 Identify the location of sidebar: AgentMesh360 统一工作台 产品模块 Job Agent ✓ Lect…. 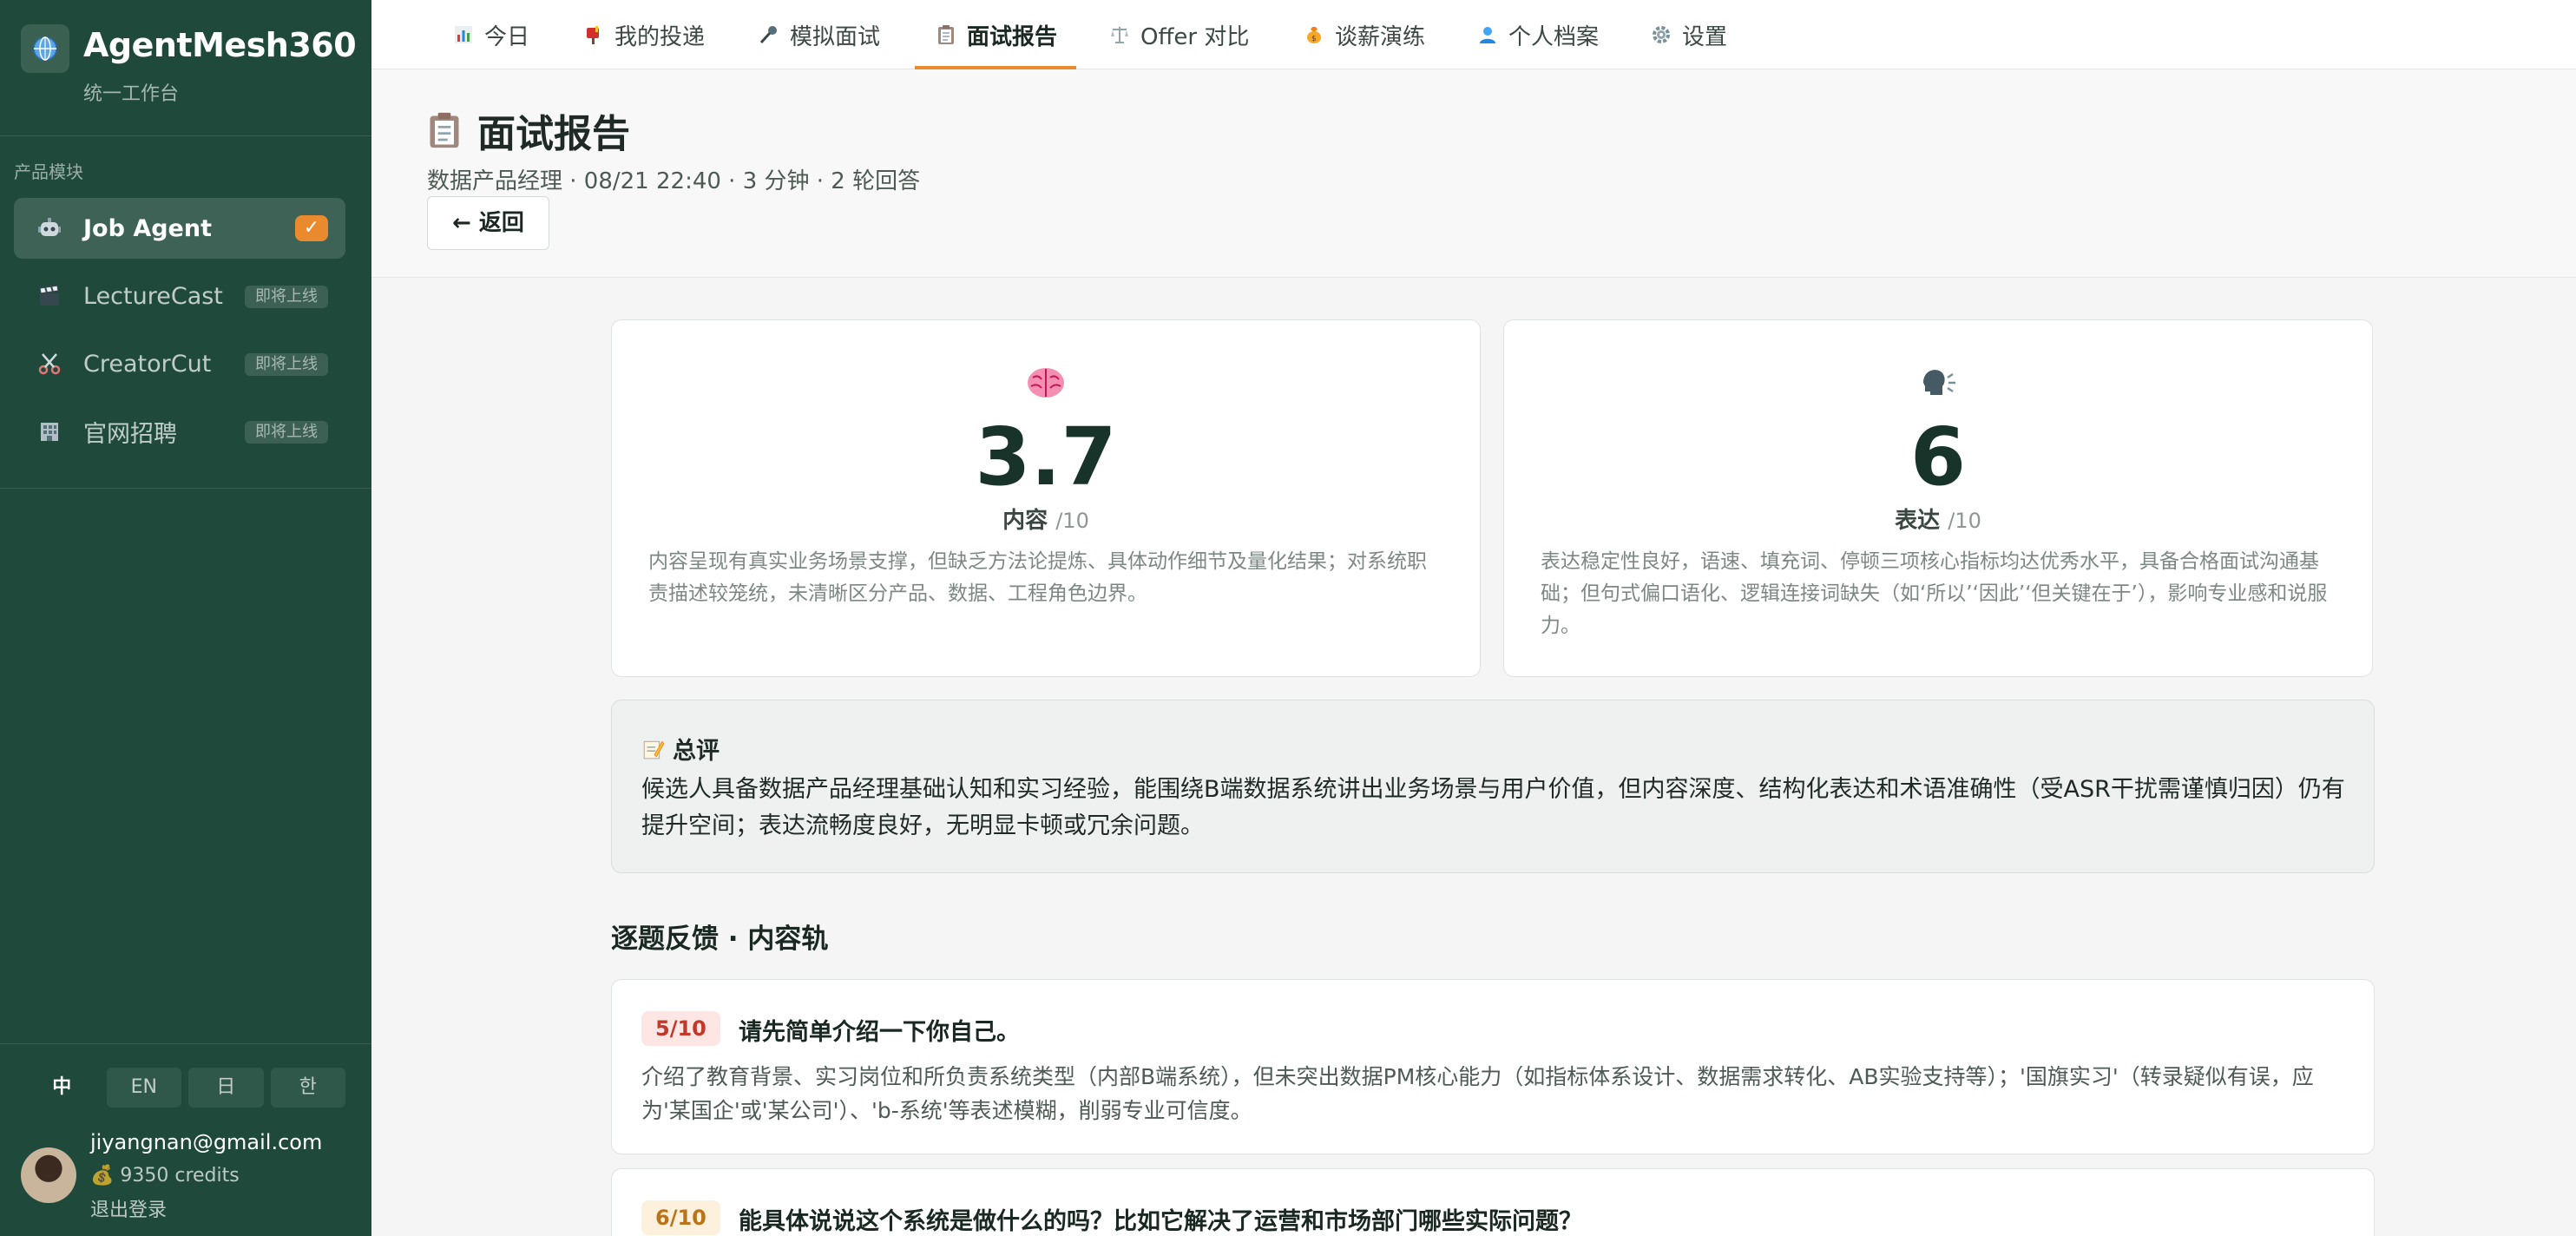
(185, 618).